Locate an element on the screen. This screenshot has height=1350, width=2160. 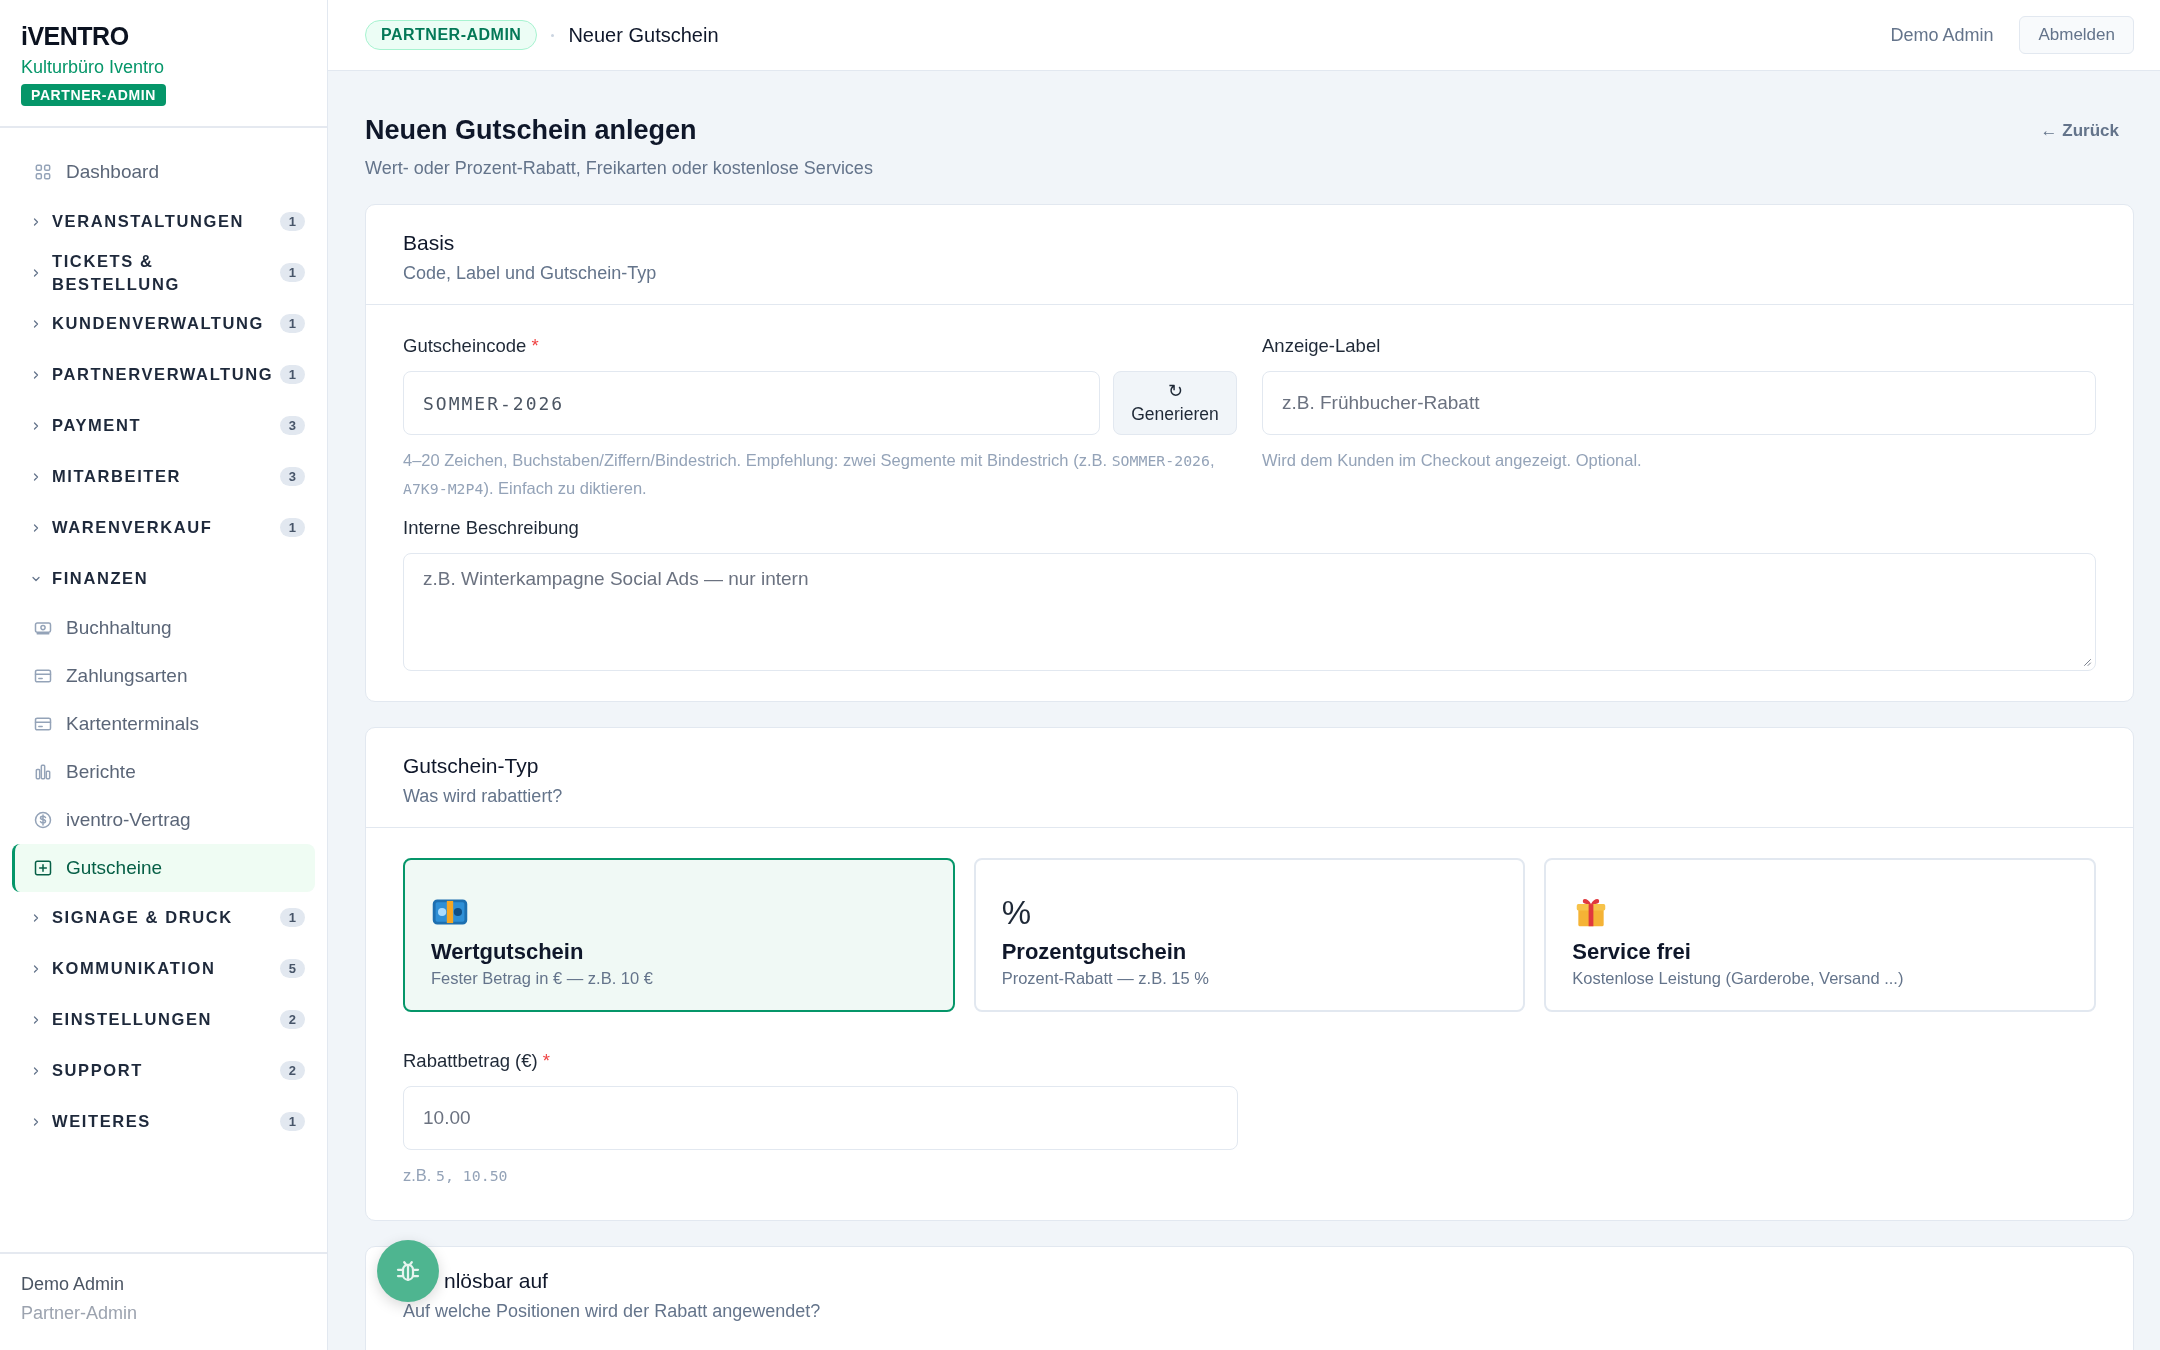
card-subtitle: Was wird rabattiert? is located at coordinates (483, 796).